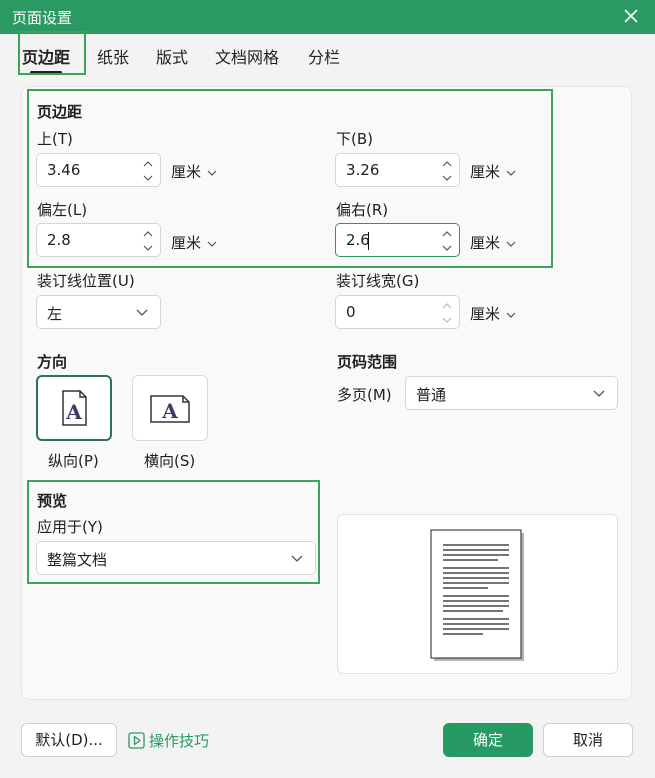 This screenshot has width=655, height=778. Describe the element at coordinates (327, 17) in the screenshot. I see `title-bar: 页面设置` at that location.